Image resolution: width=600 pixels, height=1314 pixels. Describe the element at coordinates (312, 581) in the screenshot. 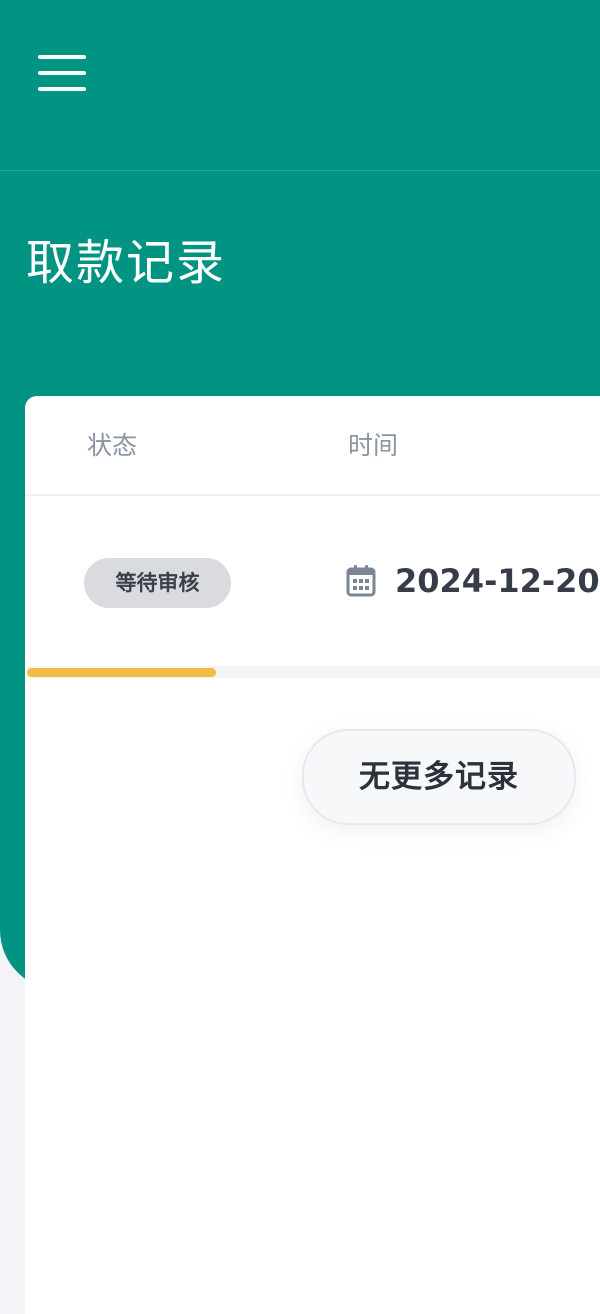

I see `table-row: 等待审核 2024-12-20 1` at that location.